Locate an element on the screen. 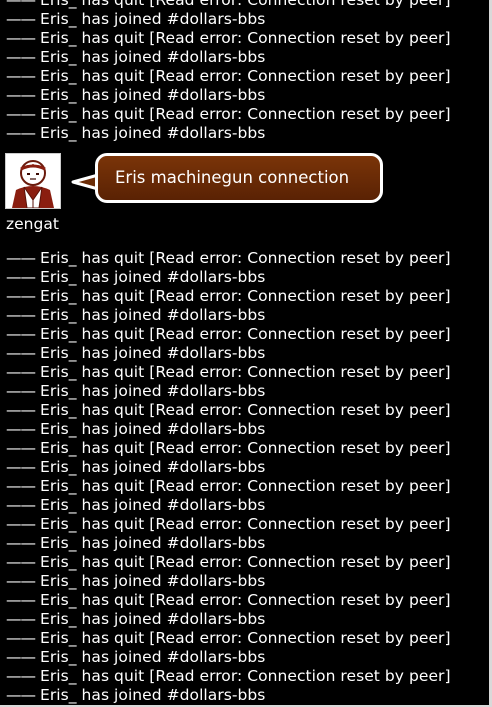 The image size is (492, 707). person-avatar-icon is located at coordinates (33, 181).